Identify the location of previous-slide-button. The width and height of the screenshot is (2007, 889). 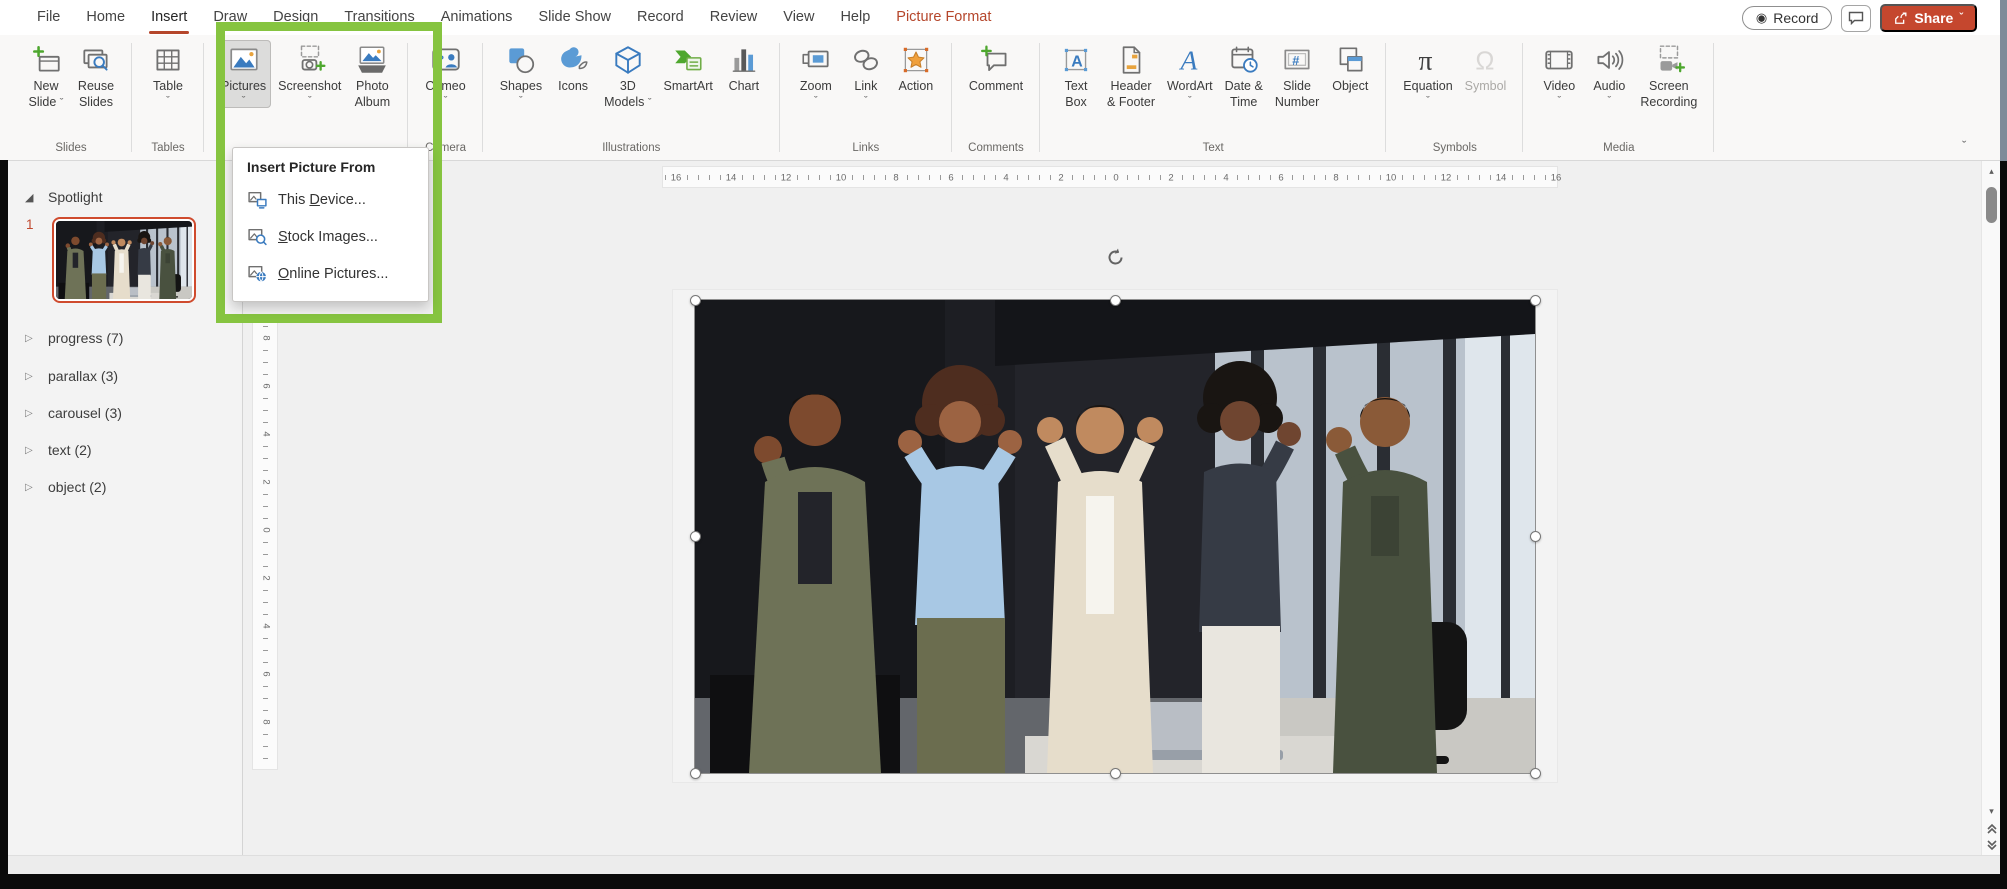
(1991, 829).